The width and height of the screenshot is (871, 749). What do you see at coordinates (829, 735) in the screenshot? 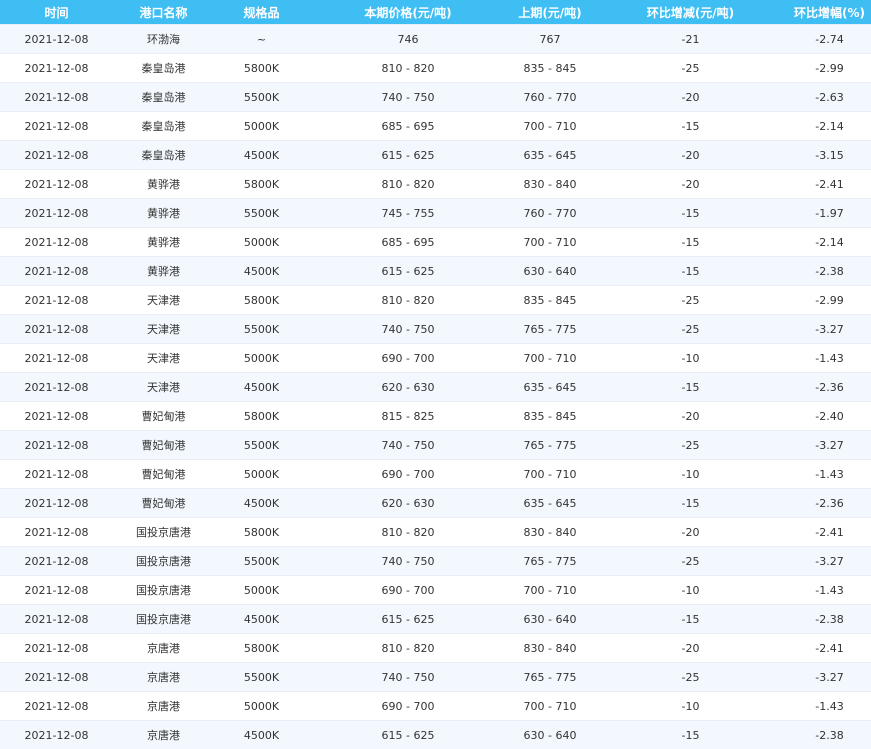
I see `change-pct-cell: -2.38` at bounding box center [829, 735].